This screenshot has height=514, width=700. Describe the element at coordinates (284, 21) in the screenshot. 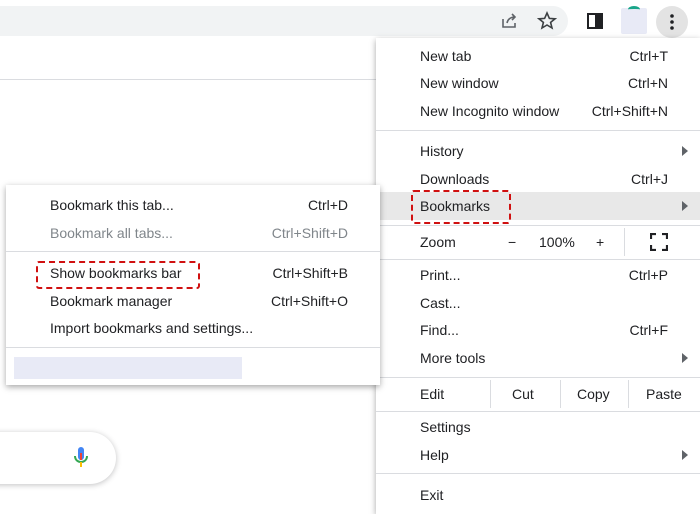

I see `address-bar` at that location.